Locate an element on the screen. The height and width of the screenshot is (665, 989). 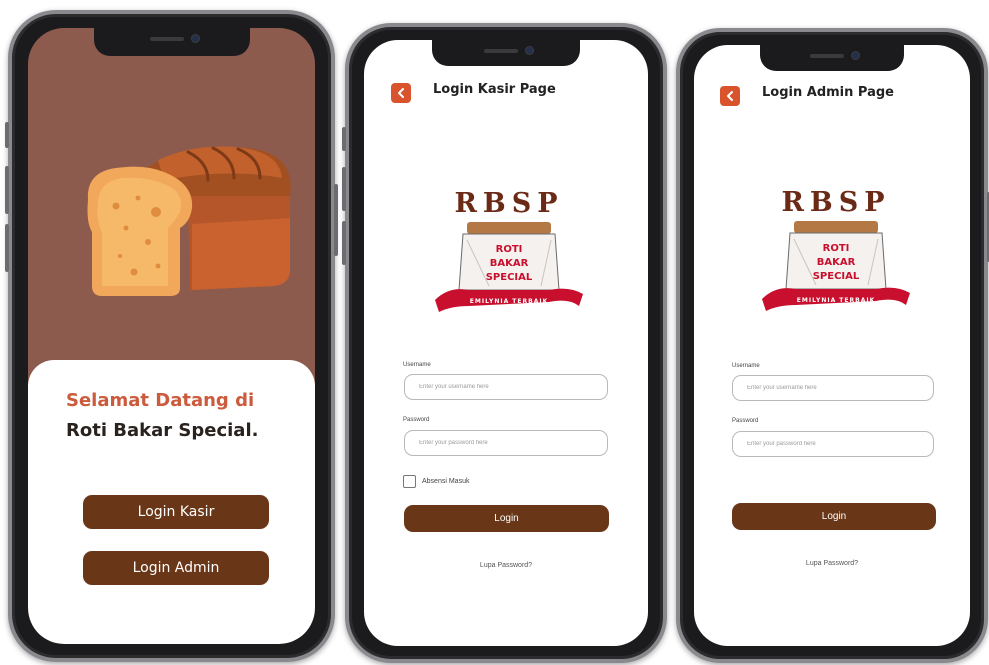
absensi-row: Absensi Masuk is located at coordinates (436, 481).